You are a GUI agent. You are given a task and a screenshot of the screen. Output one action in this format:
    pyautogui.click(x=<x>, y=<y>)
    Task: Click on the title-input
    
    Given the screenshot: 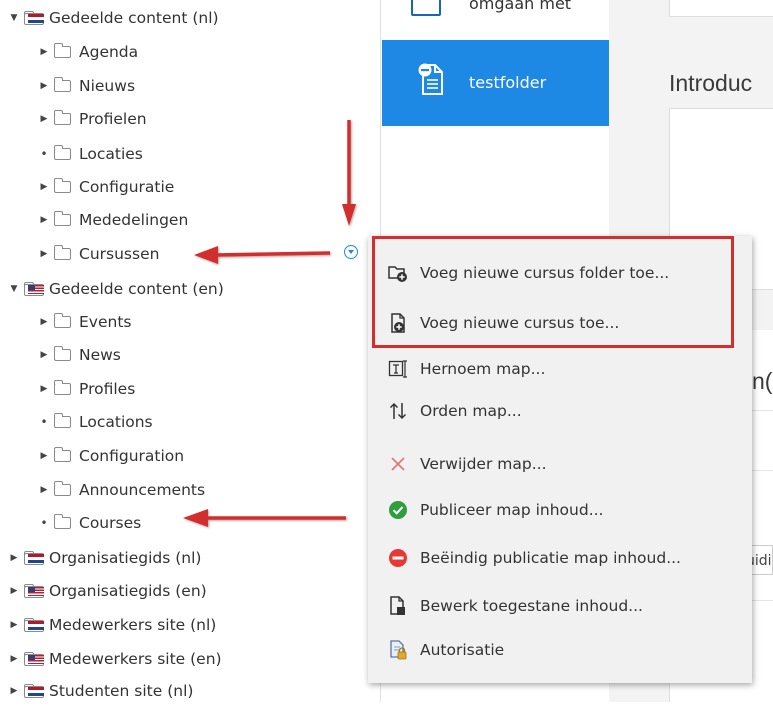 What is the action you would take?
    pyautogui.click(x=721, y=8)
    